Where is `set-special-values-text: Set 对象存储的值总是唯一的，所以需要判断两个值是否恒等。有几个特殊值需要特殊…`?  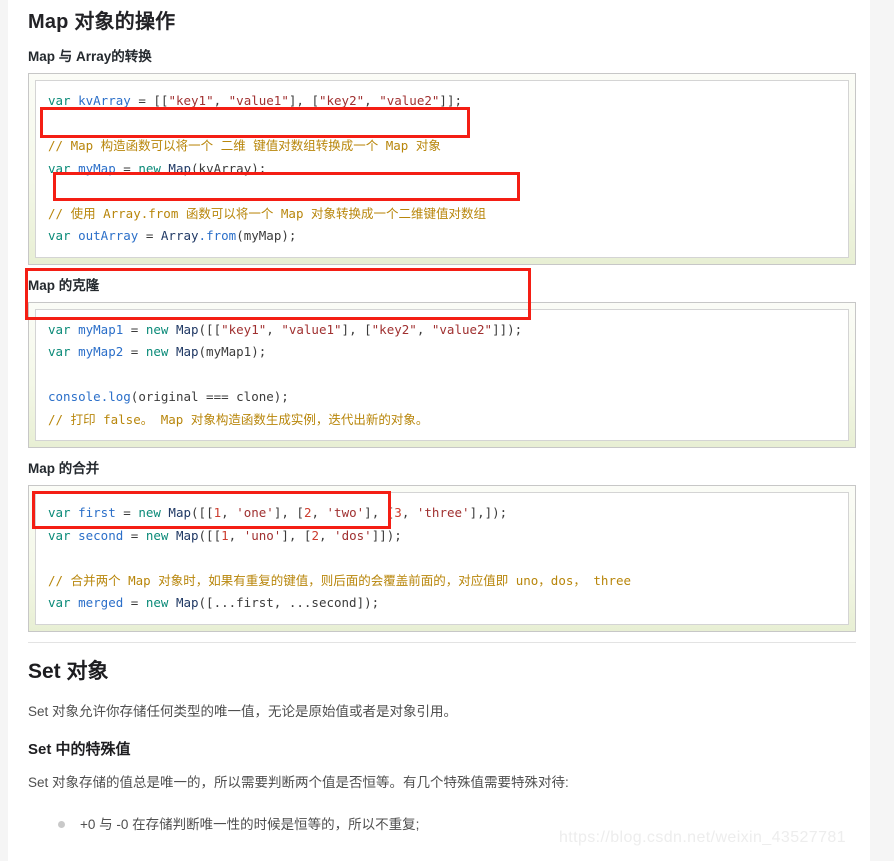
set-special-values-text: Set 对象存储的值总是唯一的，所以需要判断两个值是否恒等。有几个特殊值需要特殊… is located at coordinates (298, 782).